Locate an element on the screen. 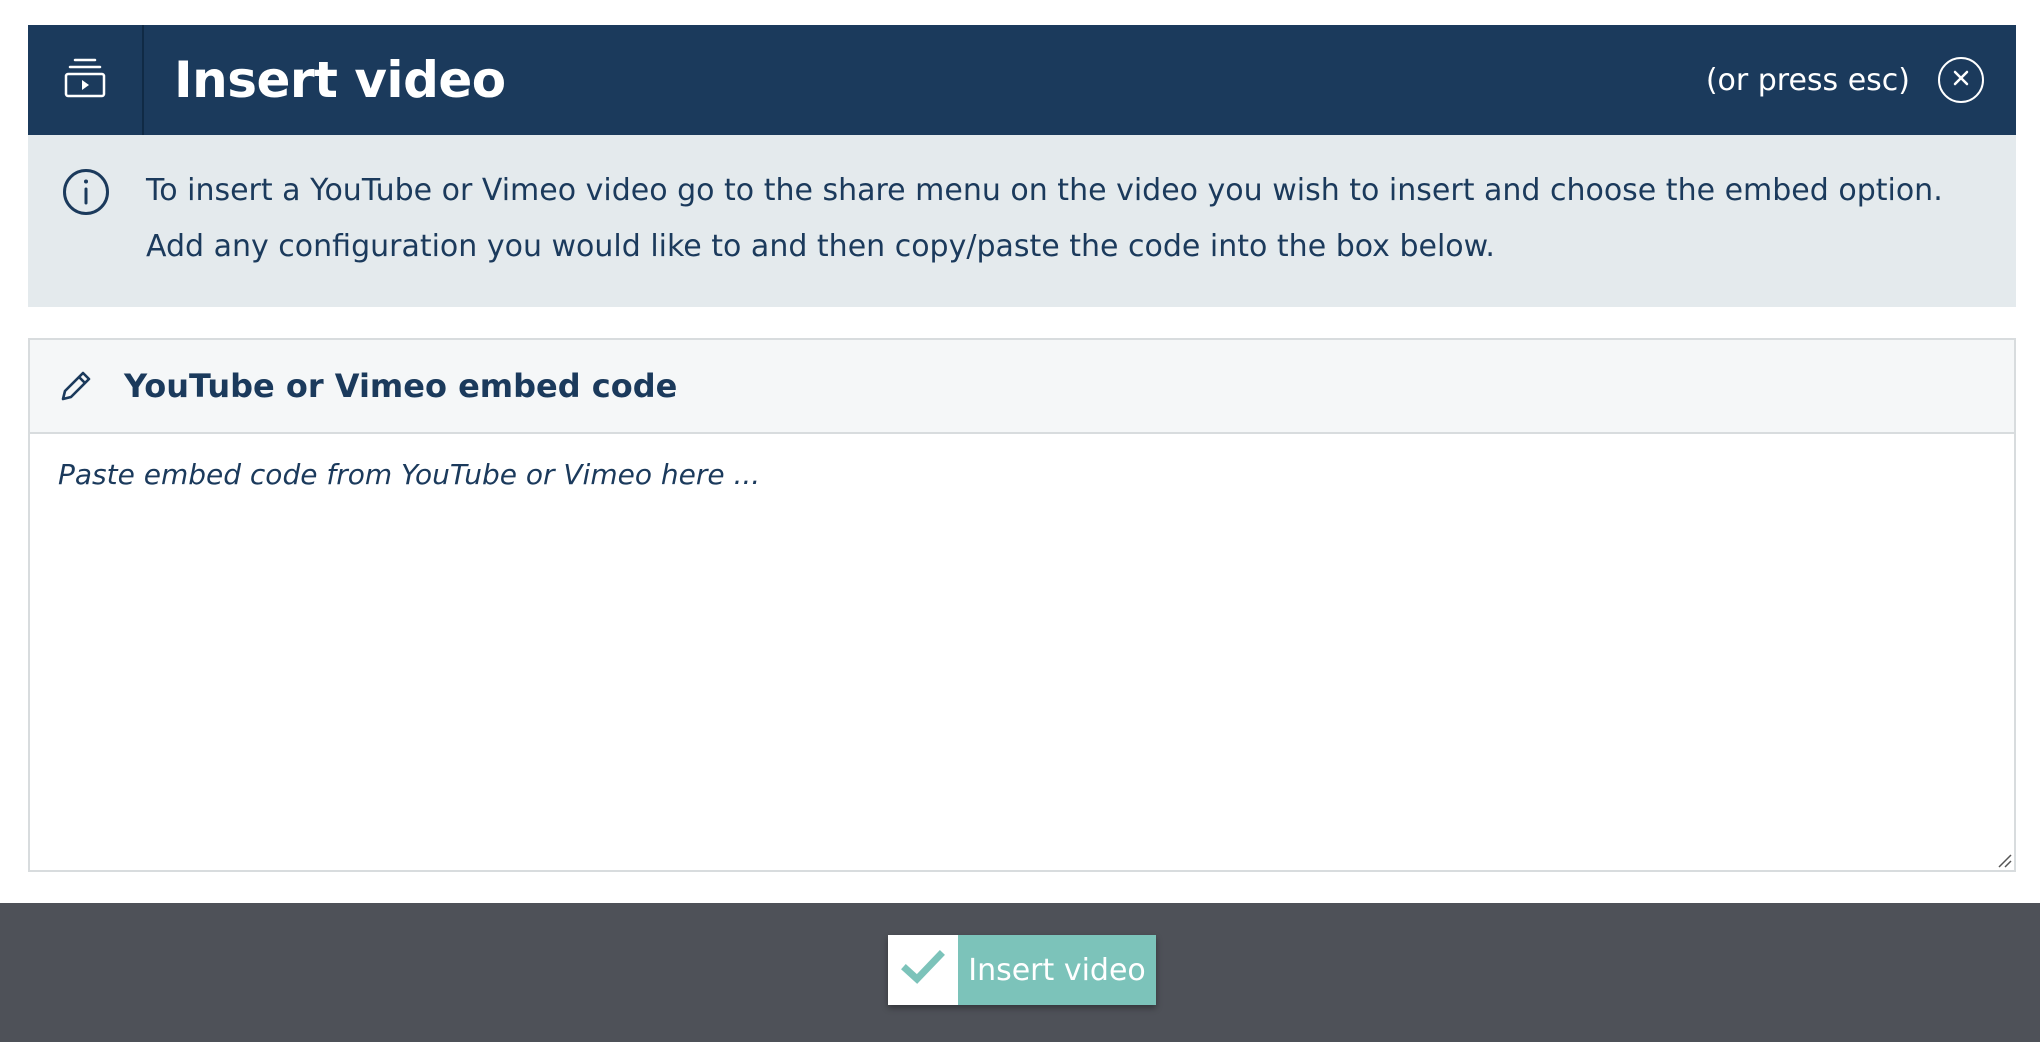  close-button is located at coordinates (1961, 80).